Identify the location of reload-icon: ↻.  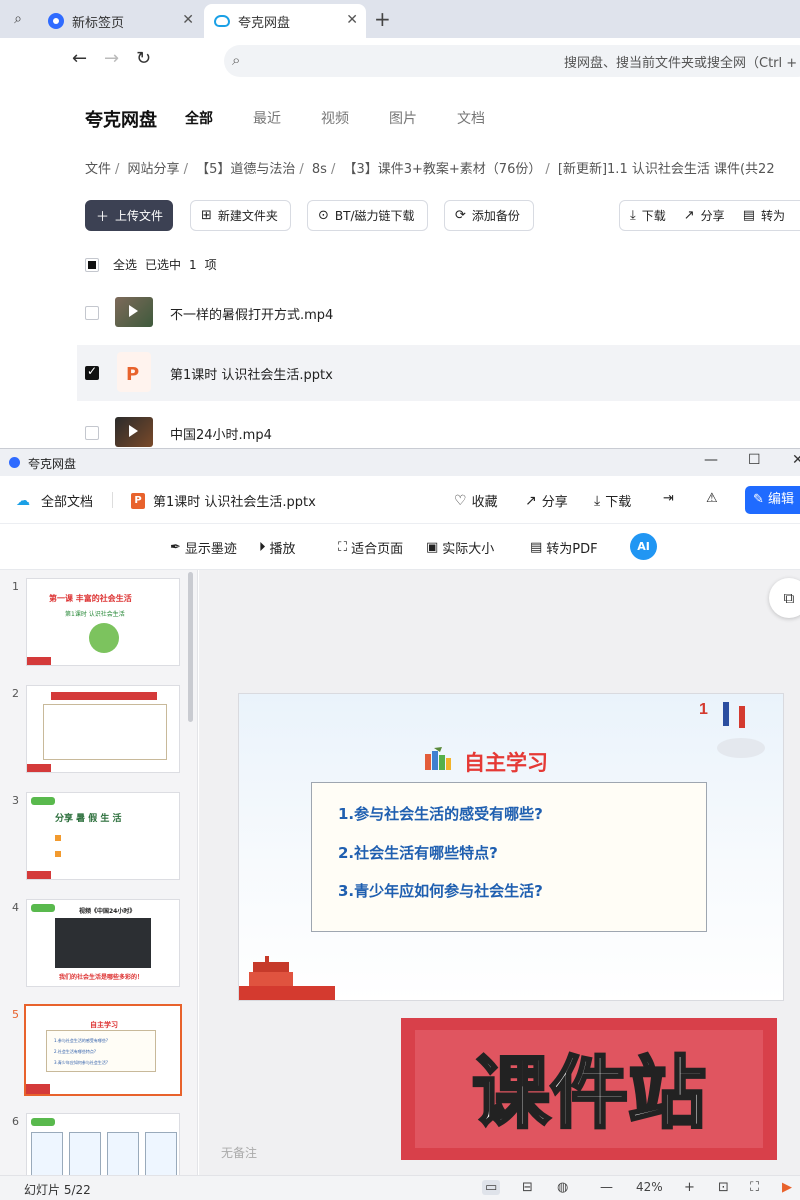
(143, 58).